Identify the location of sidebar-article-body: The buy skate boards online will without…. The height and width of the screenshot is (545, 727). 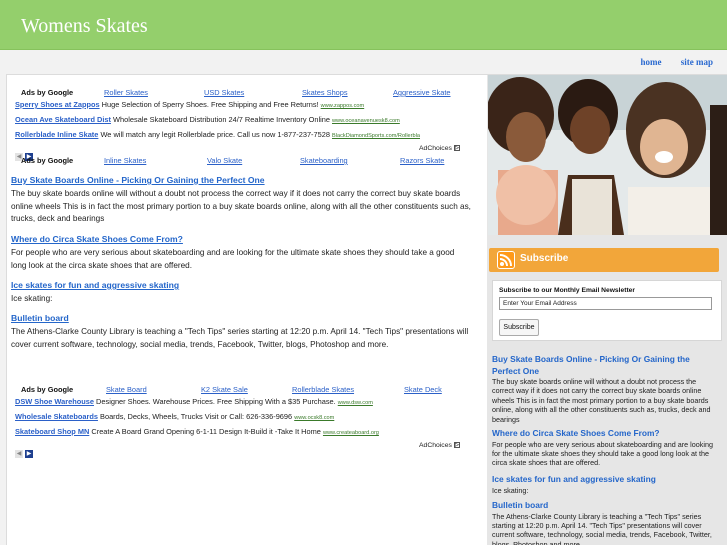
(601, 400).